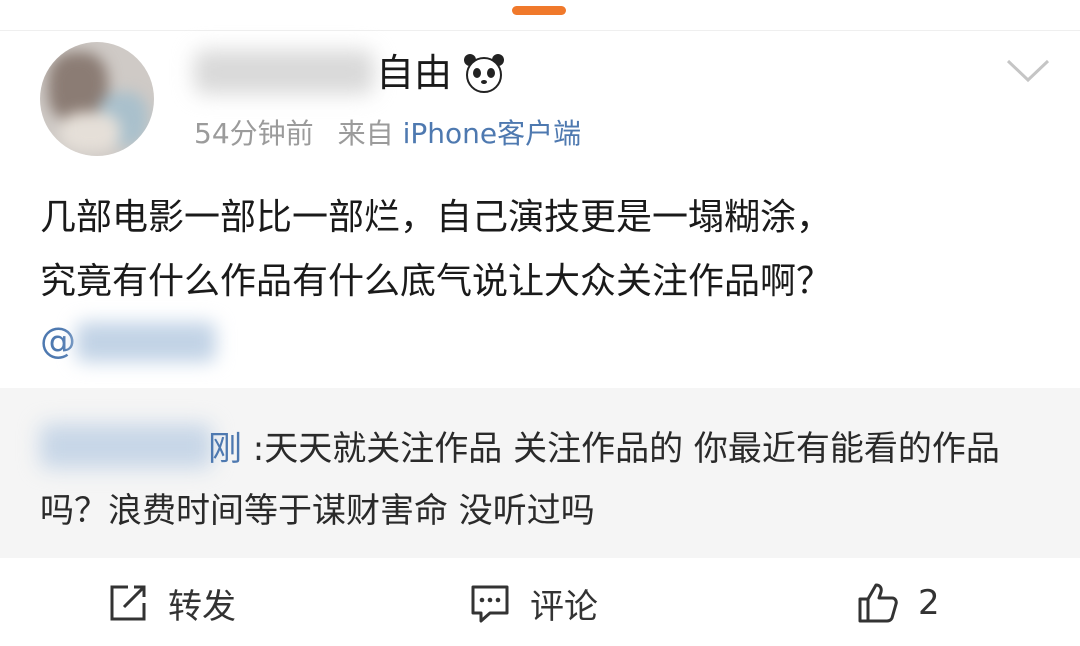 Image resolution: width=1080 pixels, height=646 pixels. Describe the element at coordinates (365, 133) in the screenshot. I see `source-prefix: 来自` at that location.